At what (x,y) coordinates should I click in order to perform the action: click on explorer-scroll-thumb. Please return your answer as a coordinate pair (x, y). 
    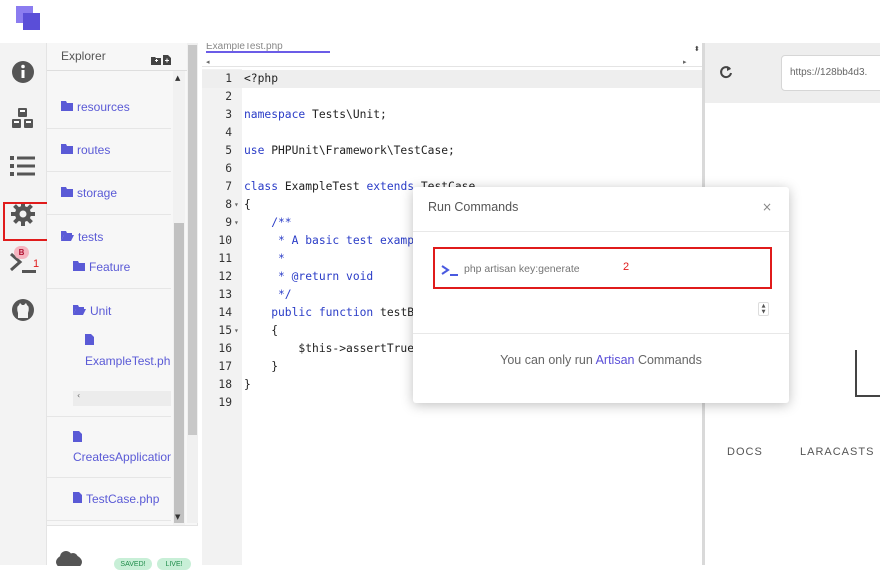
    Looking at the image, I should click on (179, 373).